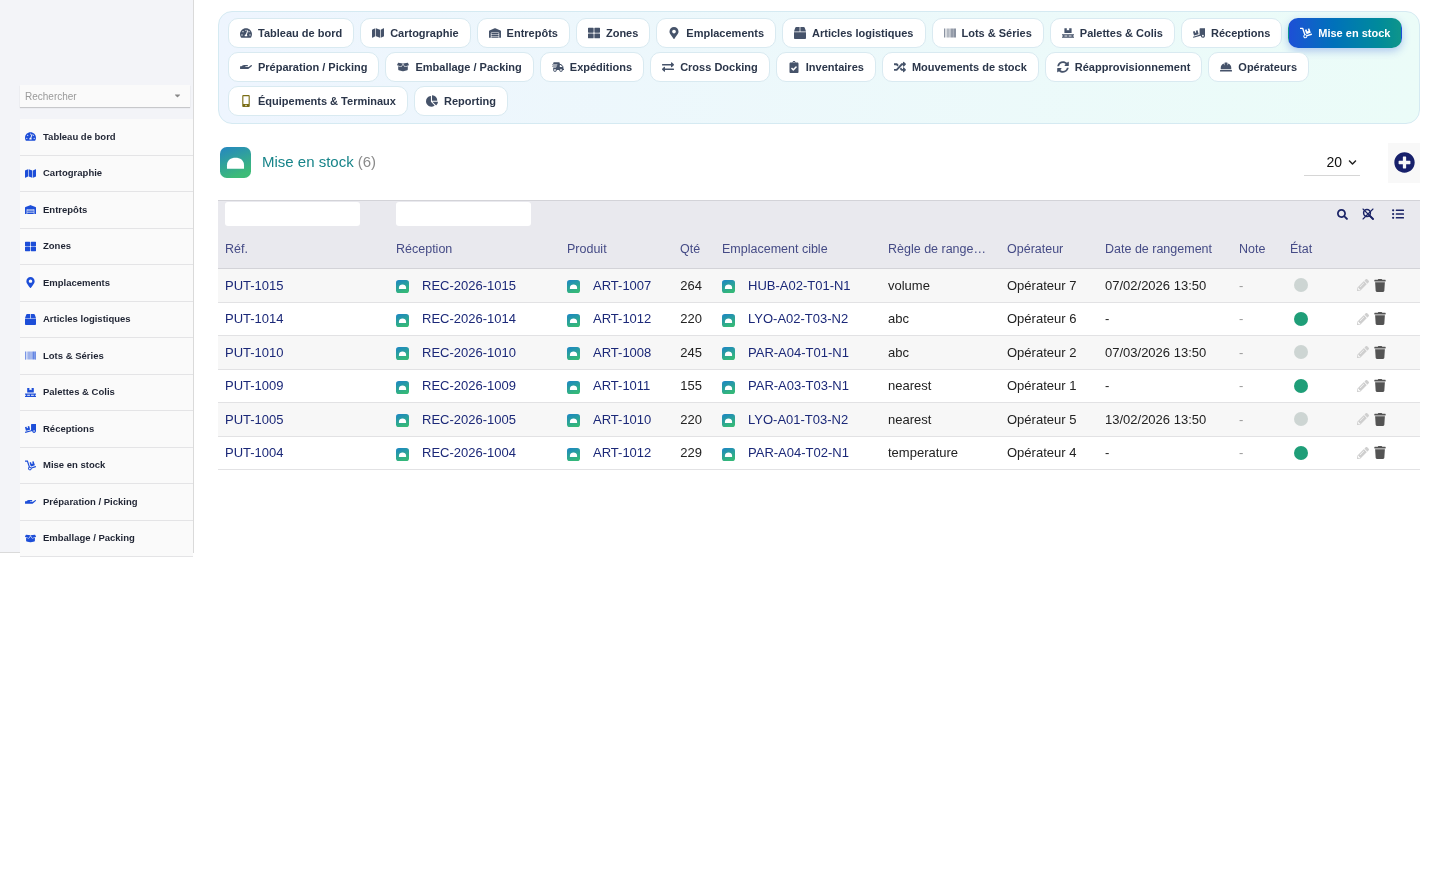 Image resolution: width=1445 pixels, height=894 pixels. I want to click on reference-link: PUT-1014, so click(254, 318).